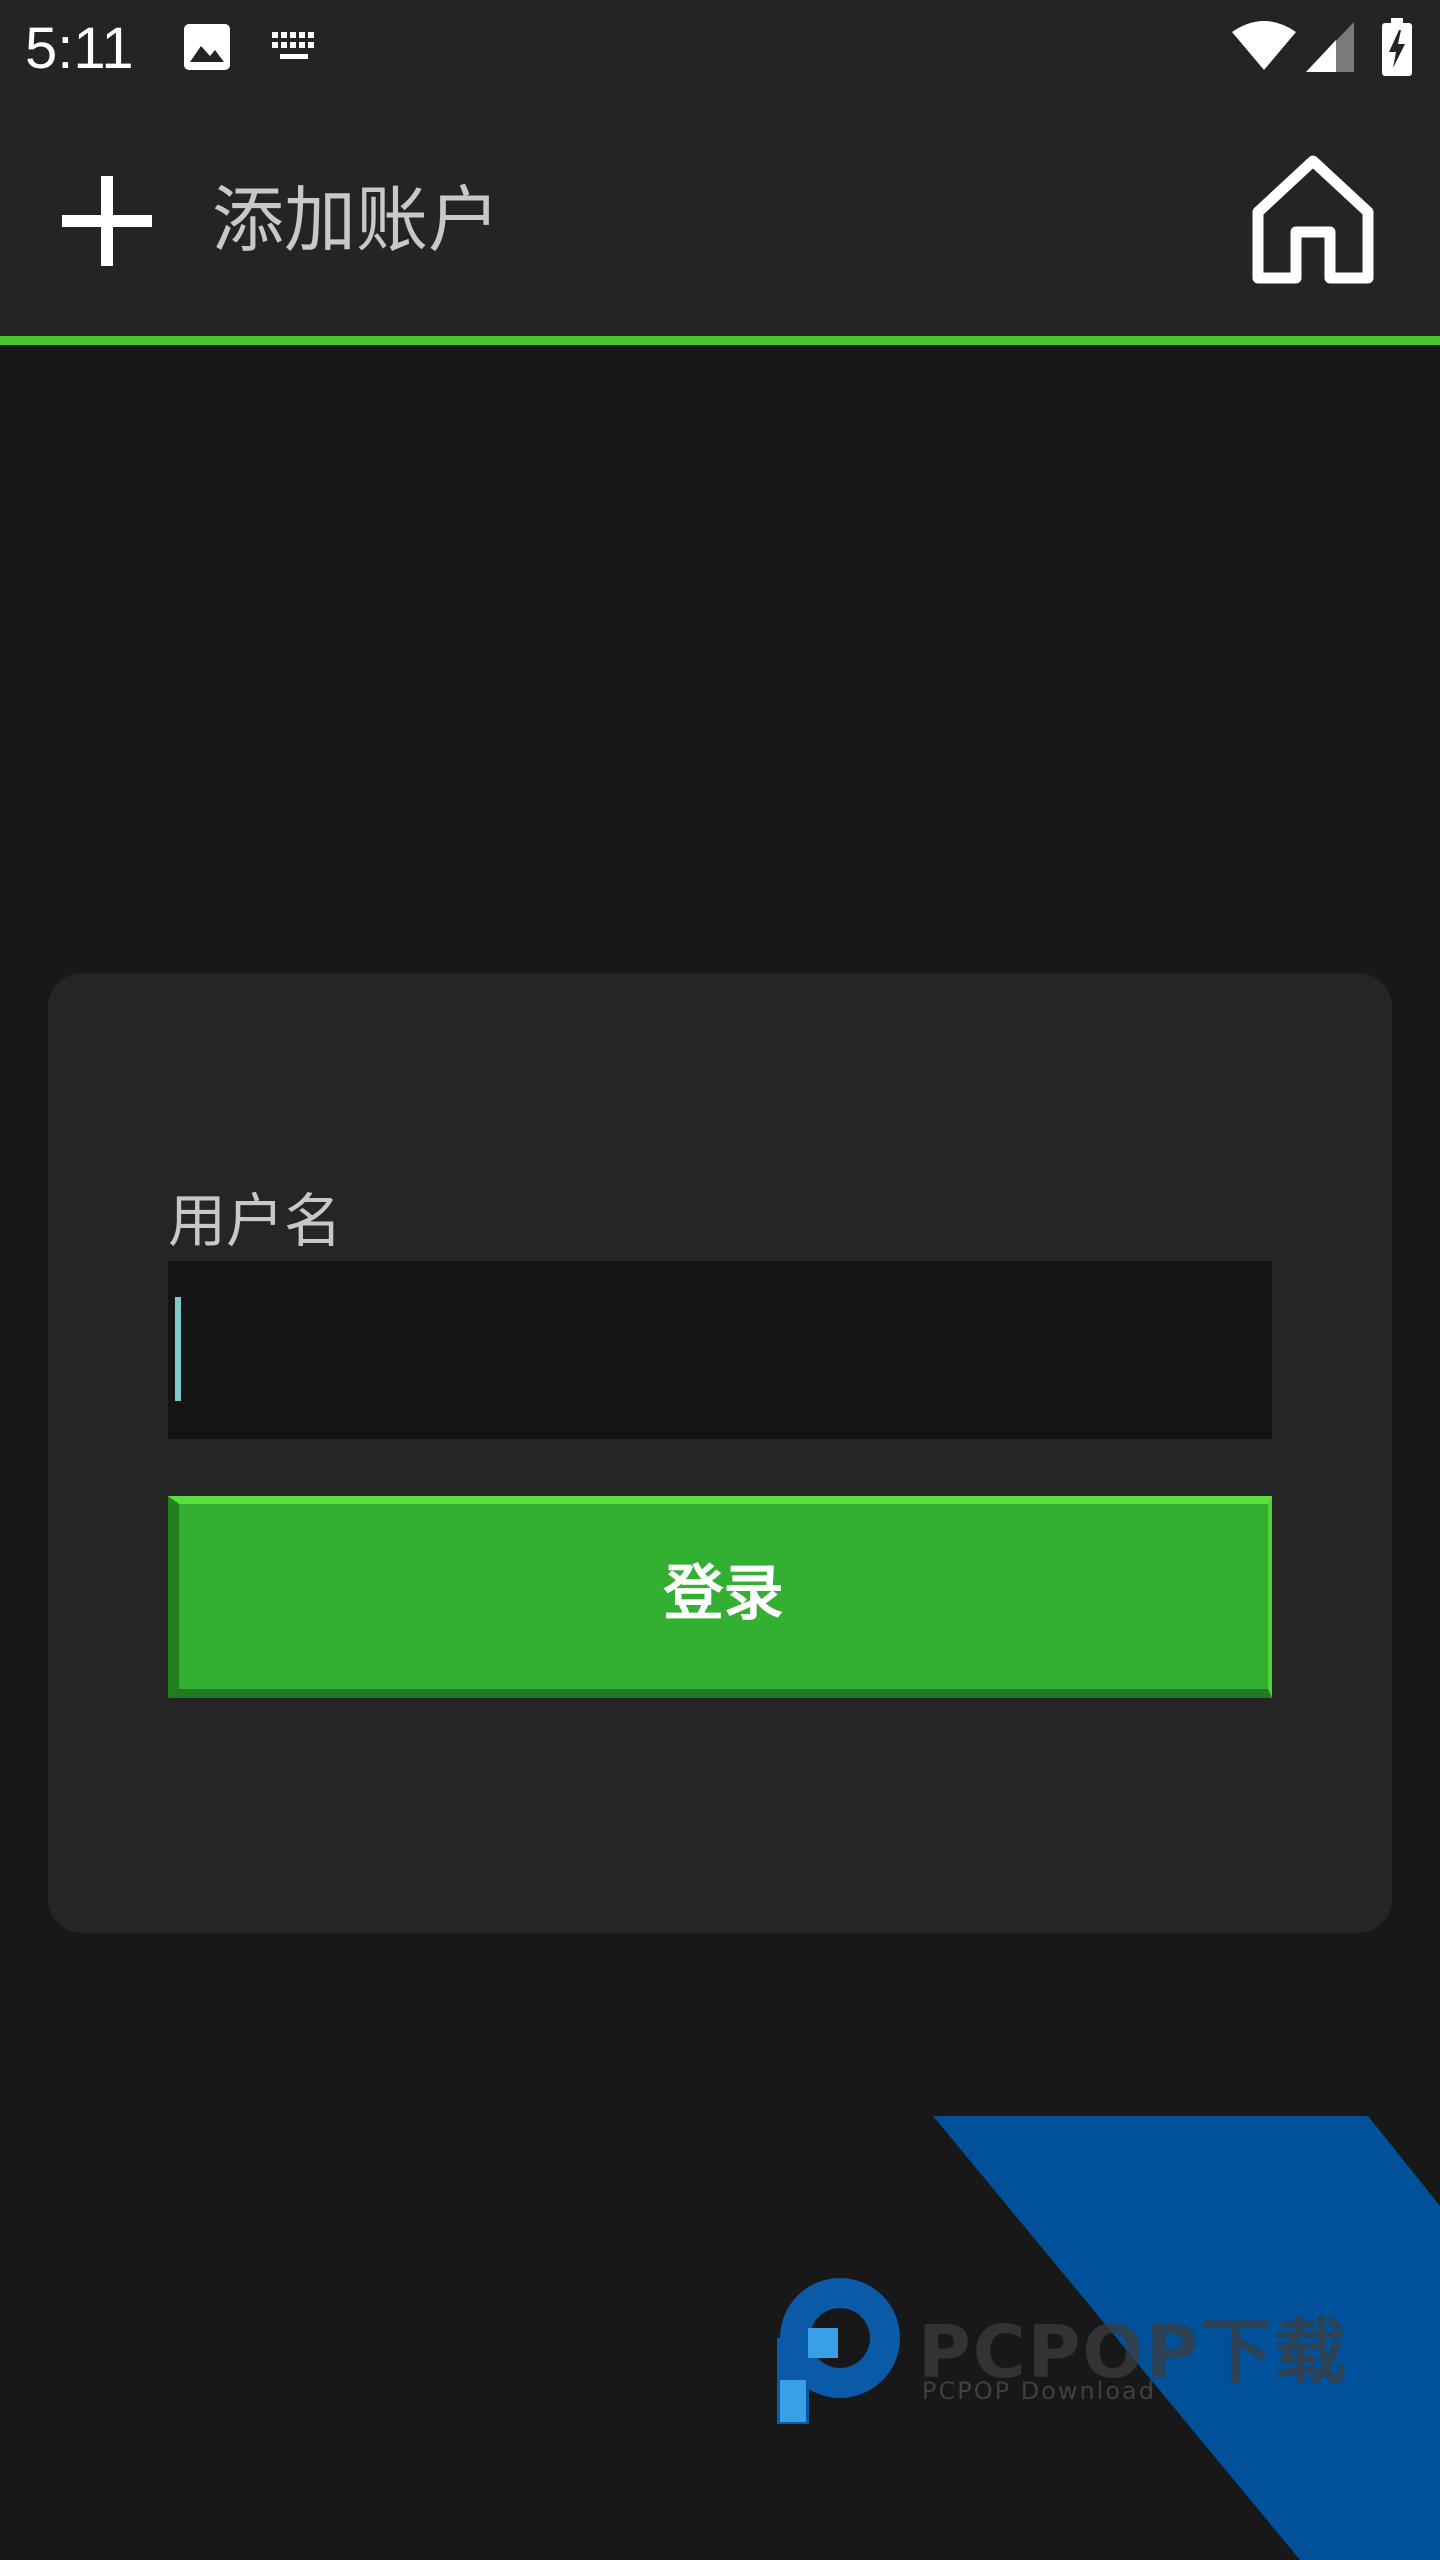 Image resolution: width=1440 pixels, height=2560 pixels. Describe the element at coordinates (720, 217) in the screenshot. I see `app-bar: 添加账户` at that location.